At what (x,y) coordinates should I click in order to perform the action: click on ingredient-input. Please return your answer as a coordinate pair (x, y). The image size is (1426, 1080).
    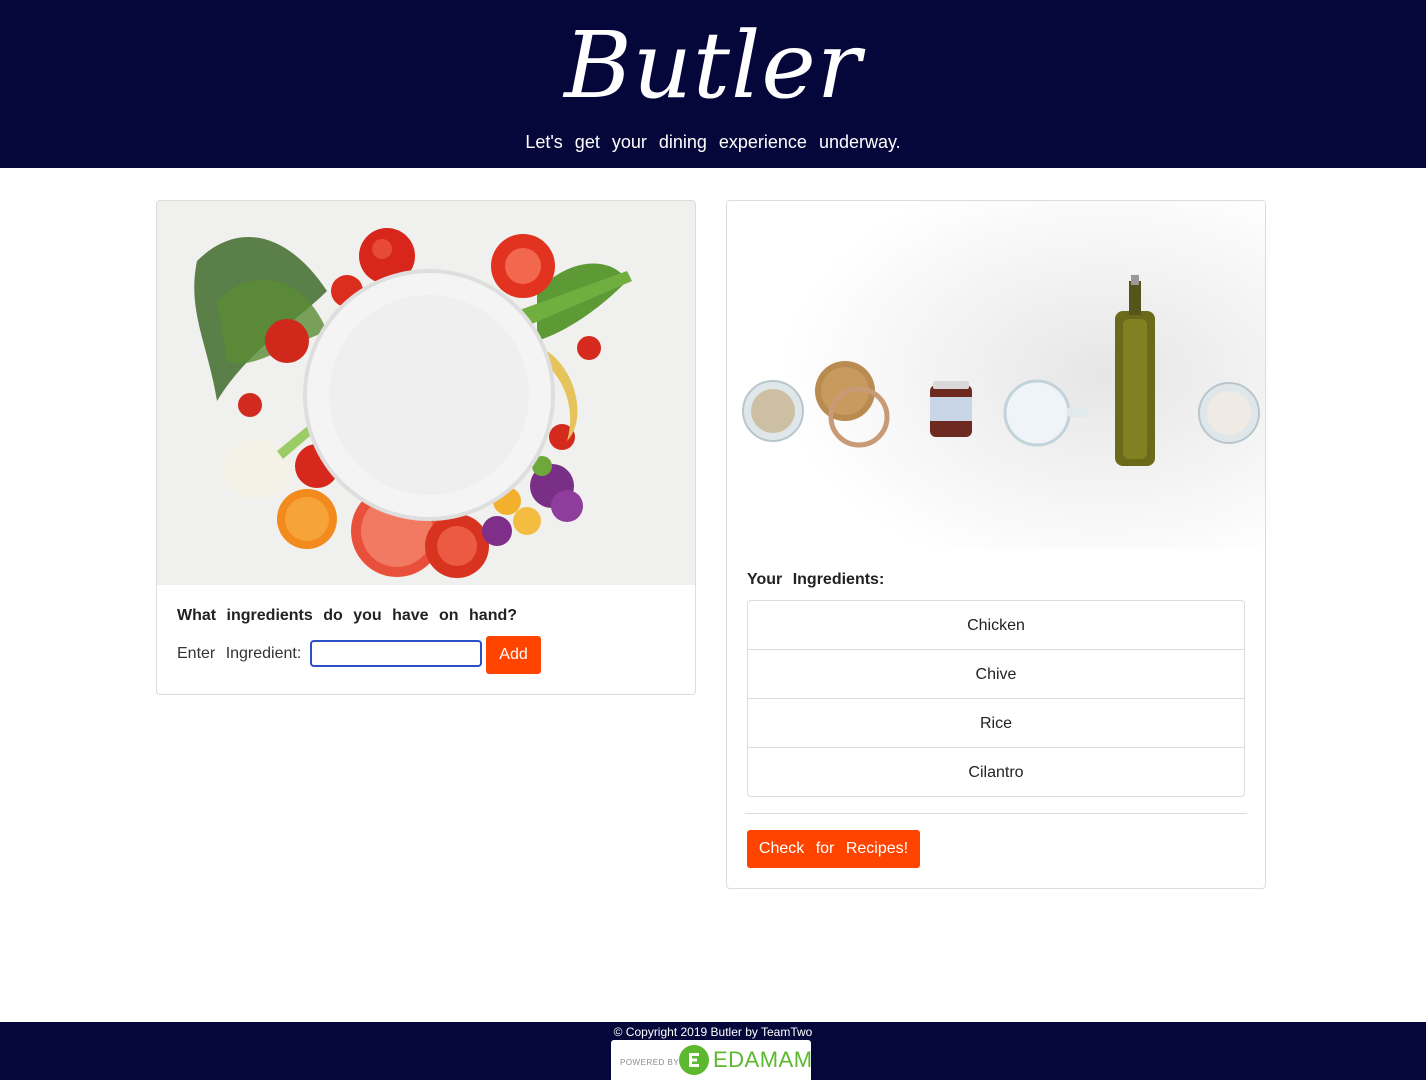
    Looking at the image, I should click on (396, 653).